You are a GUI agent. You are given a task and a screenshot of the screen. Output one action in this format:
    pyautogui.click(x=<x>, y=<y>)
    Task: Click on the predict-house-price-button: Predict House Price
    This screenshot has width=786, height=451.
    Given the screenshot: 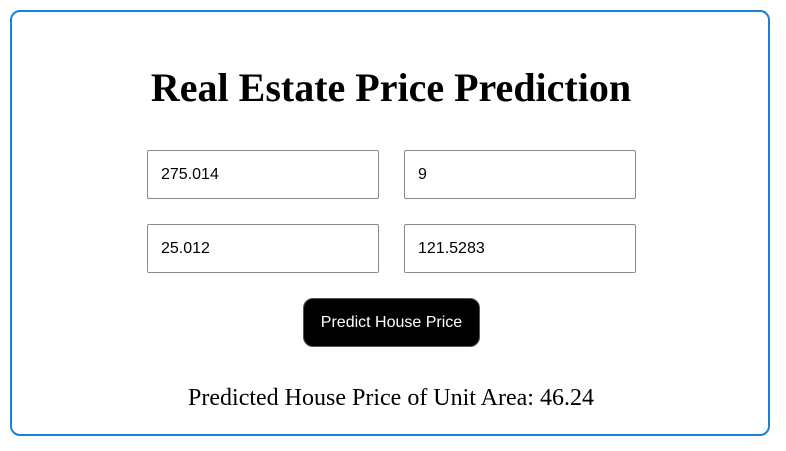 What is the action you would take?
    pyautogui.click(x=391, y=322)
    